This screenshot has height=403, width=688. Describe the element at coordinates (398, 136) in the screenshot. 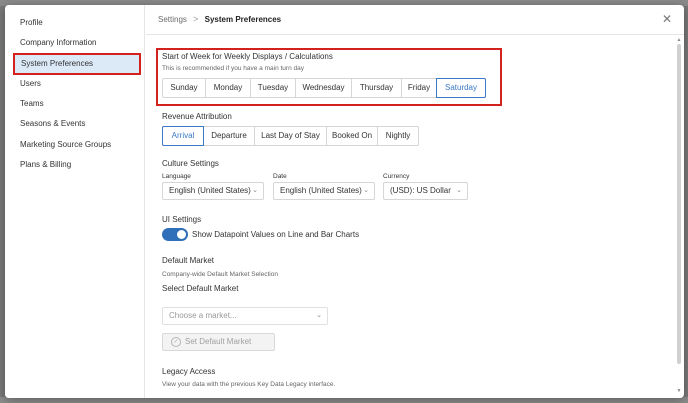

I see `revenue-option-nightly: Nightly` at that location.